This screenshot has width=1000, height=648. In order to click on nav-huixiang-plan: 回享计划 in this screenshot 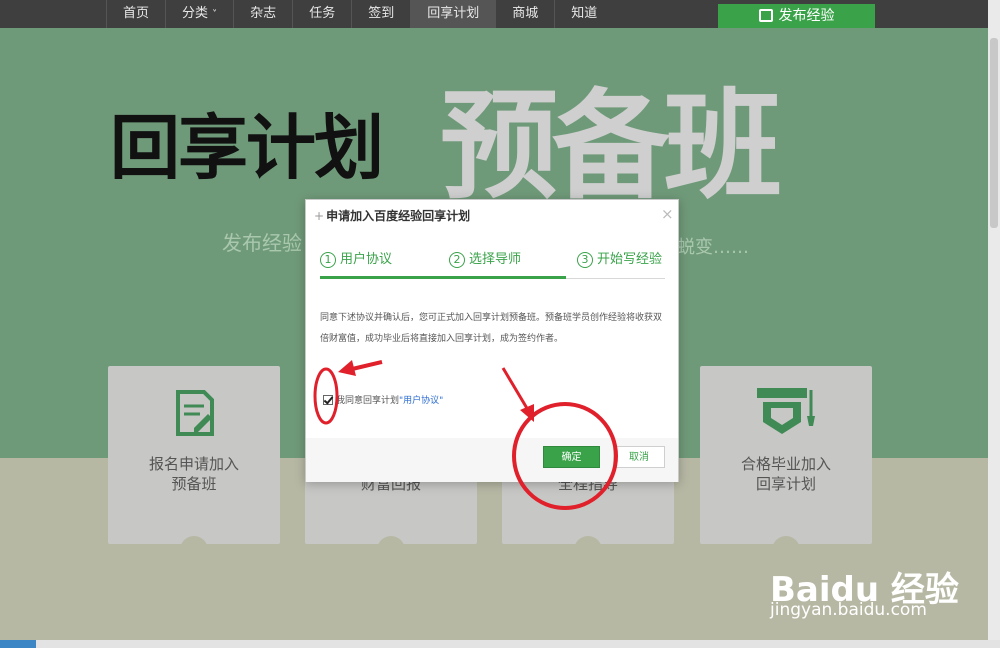, I will do `click(453, 14)`.